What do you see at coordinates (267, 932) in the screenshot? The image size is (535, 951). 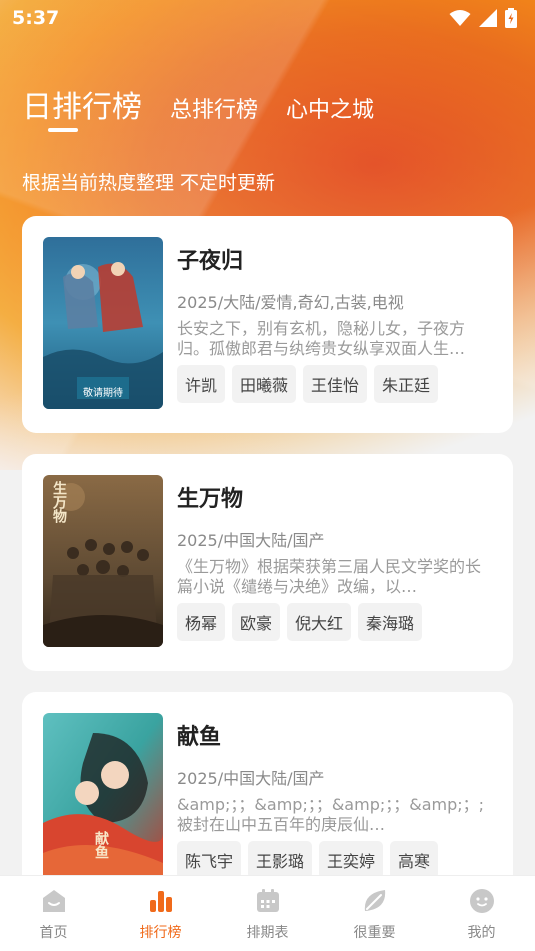 I see `nav-schedule-label: 排期表` at bounding box center [267, 932].